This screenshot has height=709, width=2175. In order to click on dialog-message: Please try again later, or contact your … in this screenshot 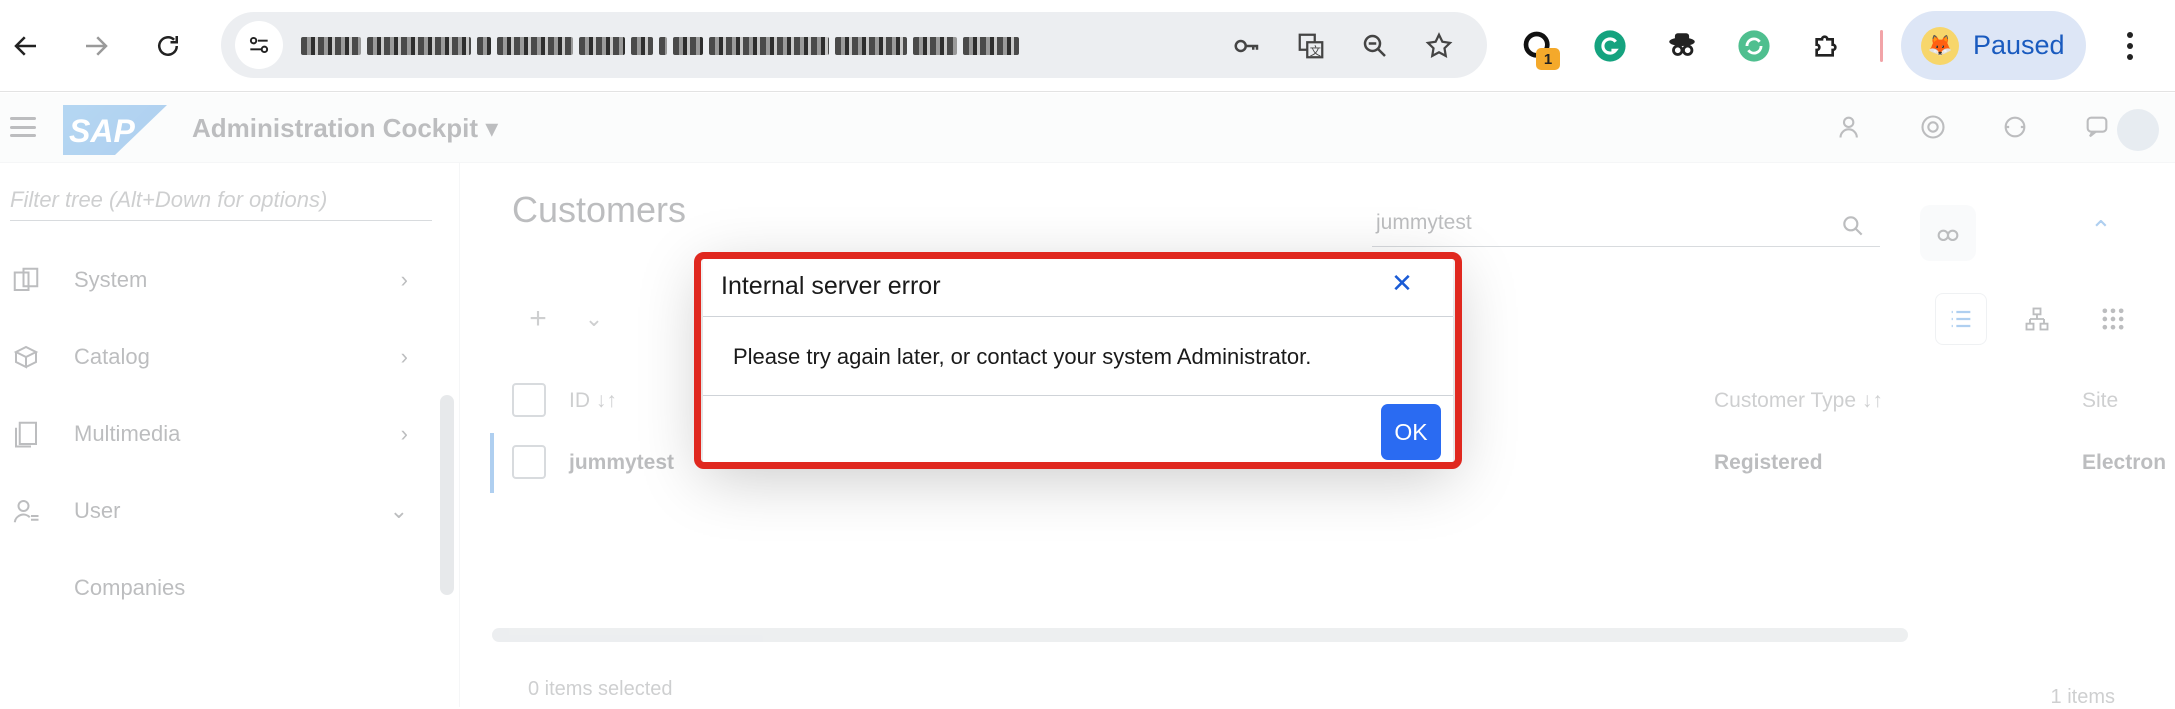, I will do `click(1022, 356)`.